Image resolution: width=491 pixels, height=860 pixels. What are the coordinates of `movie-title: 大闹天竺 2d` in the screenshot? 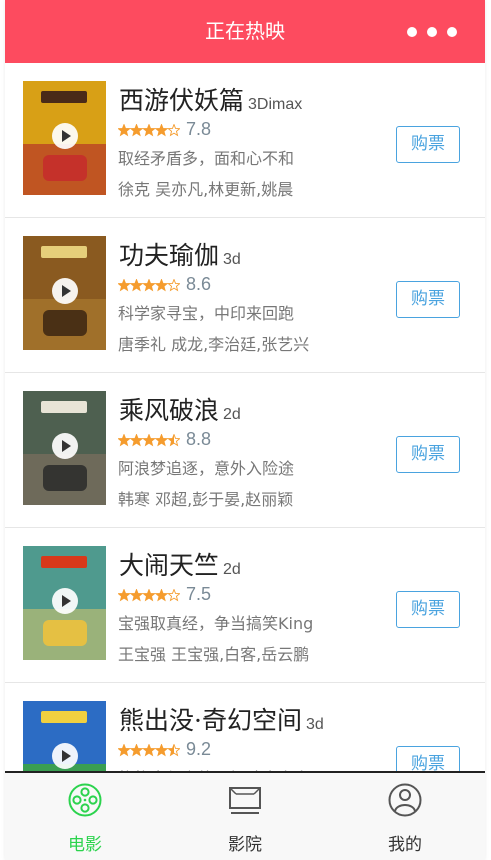 It's located at (180, 565).